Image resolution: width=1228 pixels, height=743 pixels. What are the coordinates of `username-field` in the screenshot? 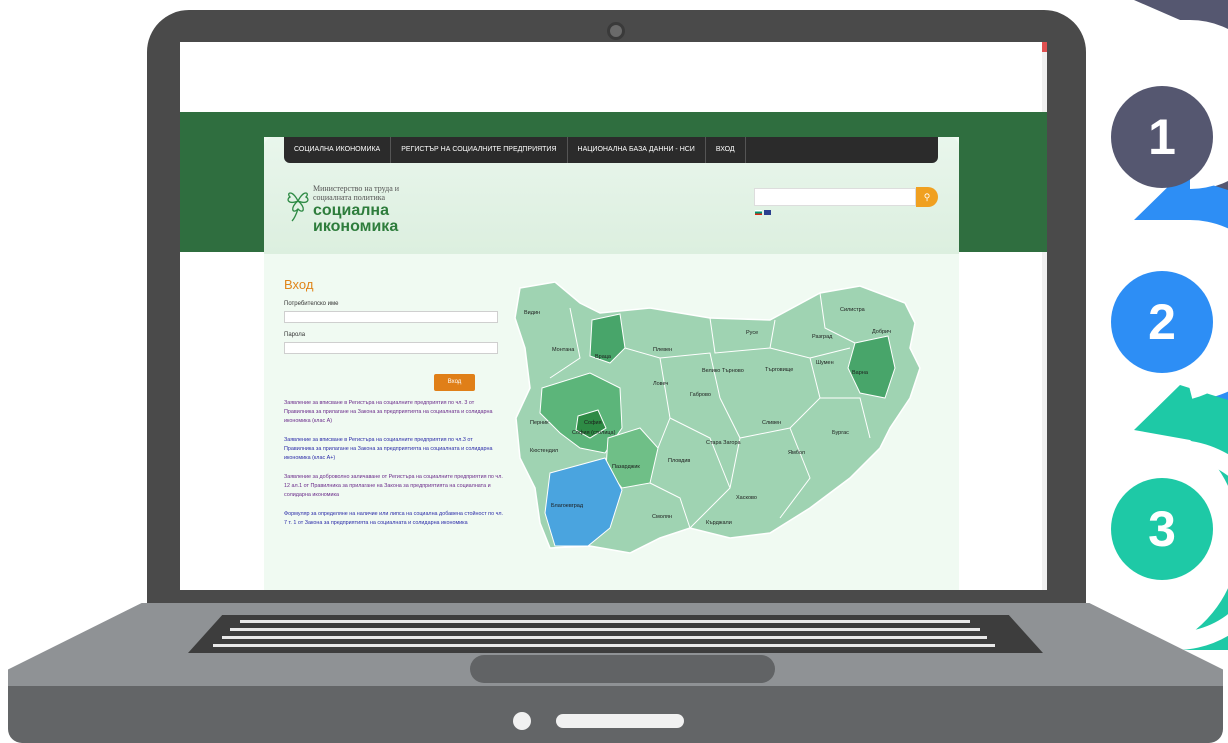 It's located at (391, 317).